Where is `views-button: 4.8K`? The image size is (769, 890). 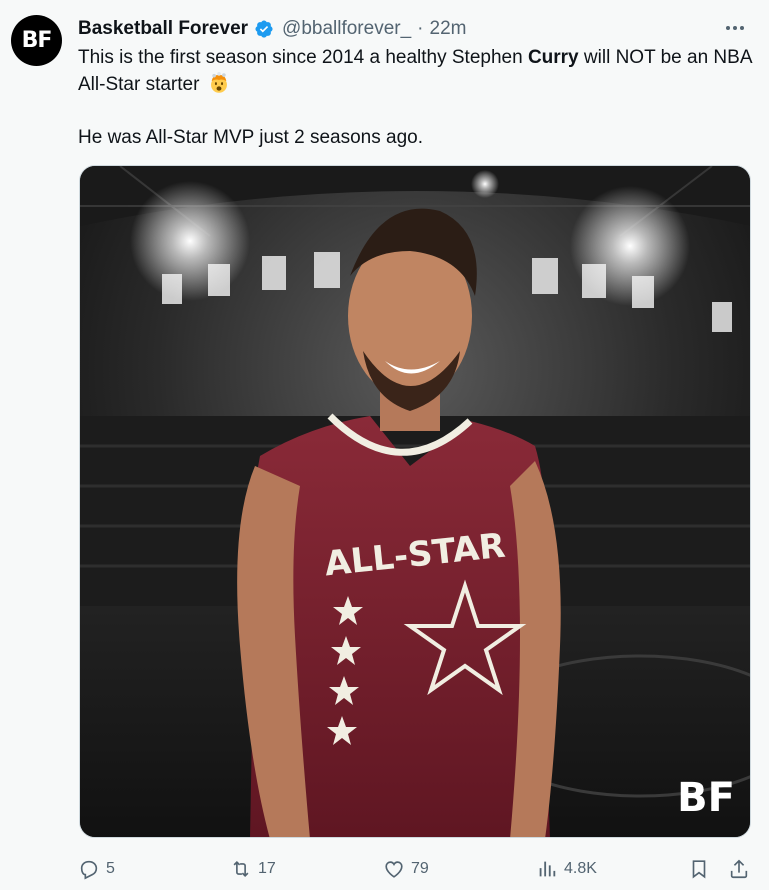
views-button: 4.8K is located at coordinates (566, 869).